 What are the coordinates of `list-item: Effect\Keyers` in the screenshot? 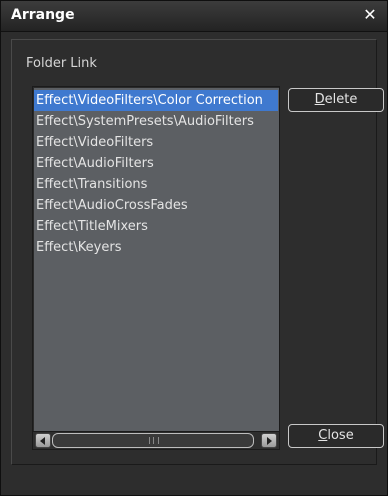 It's located at (156, 247).